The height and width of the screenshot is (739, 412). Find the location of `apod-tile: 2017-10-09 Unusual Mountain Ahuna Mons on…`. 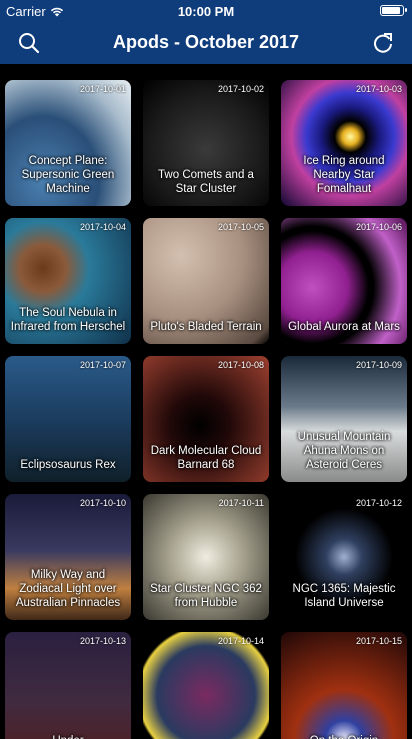

apod-tile: 2017-10-09 Unusual Mountain Ahuna Mons on… is located at coordinates (344, 419).